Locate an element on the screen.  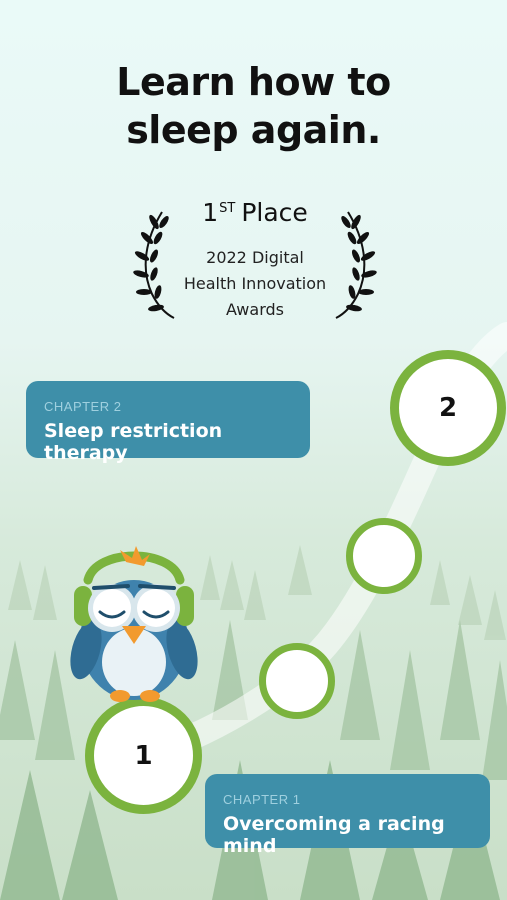
award-line-3: Awards is located at coordinates (255, 309).